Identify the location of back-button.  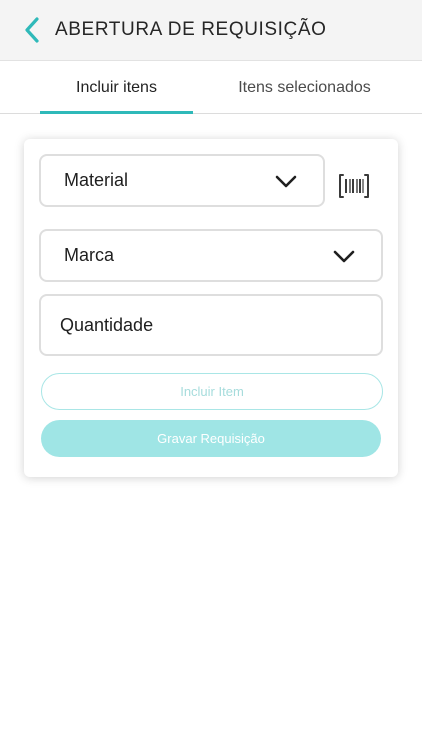
(32, 30).